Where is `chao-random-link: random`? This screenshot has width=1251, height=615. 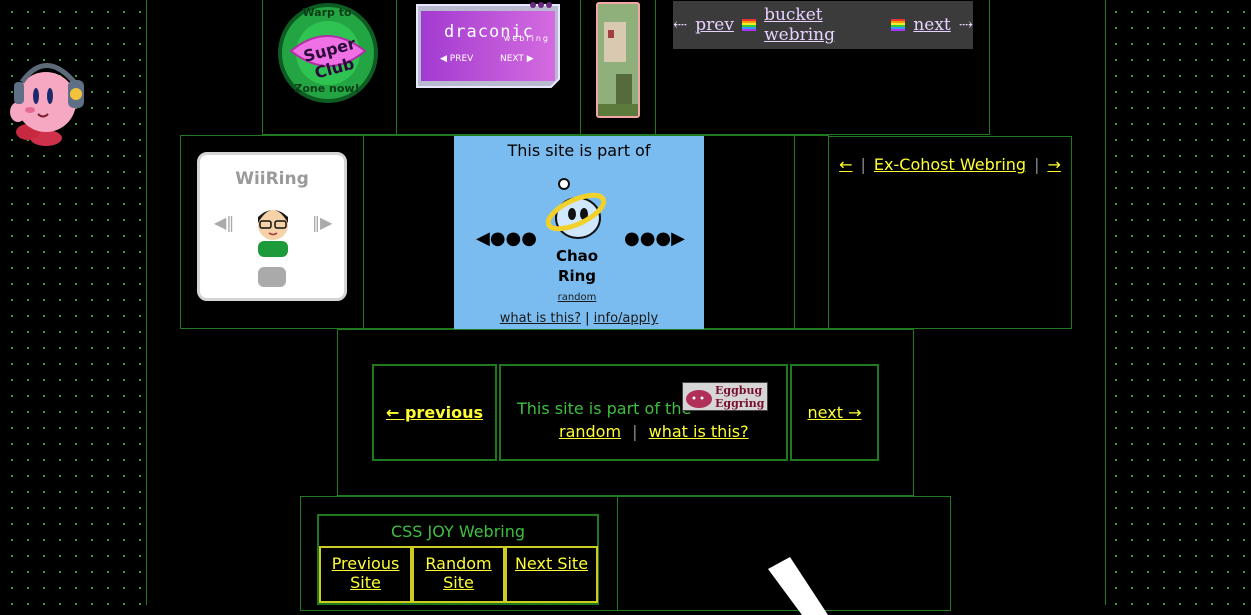
chao-random-link: random is located at coordinates (577, 297).